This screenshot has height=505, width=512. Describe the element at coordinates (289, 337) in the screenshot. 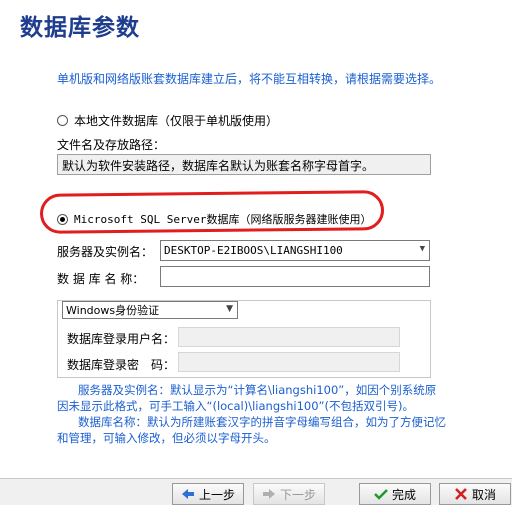

I see `login-user-input` at that location.